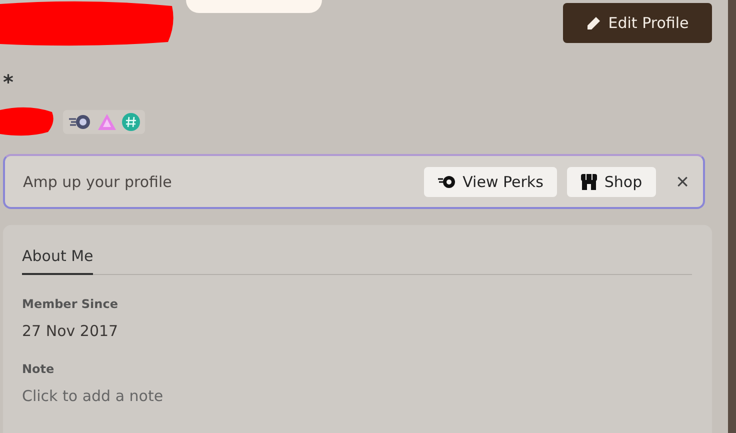  What do you see at coordinates (594, 23) in the screenshot?
I see `pencil-icon` at bounding box center [594, 23].